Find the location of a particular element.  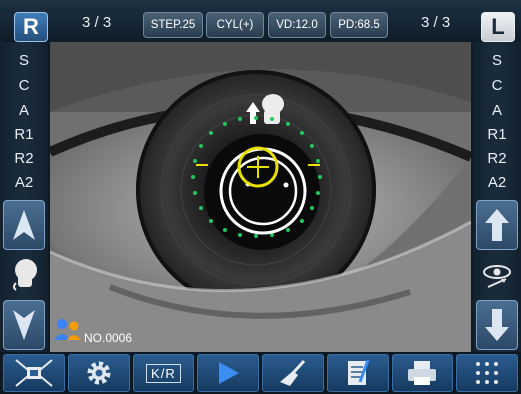

notes-button is located at coordinates (357, 373).